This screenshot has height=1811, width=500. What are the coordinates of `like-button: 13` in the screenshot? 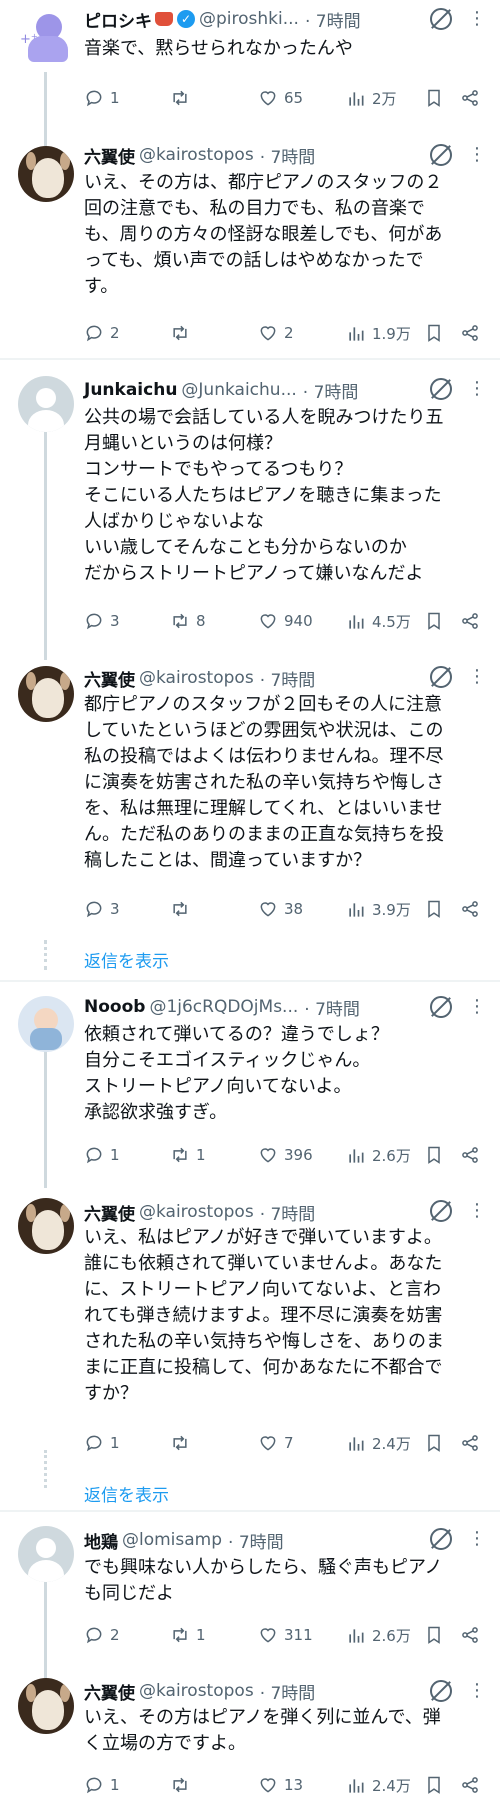 It's located at (280, 1785).